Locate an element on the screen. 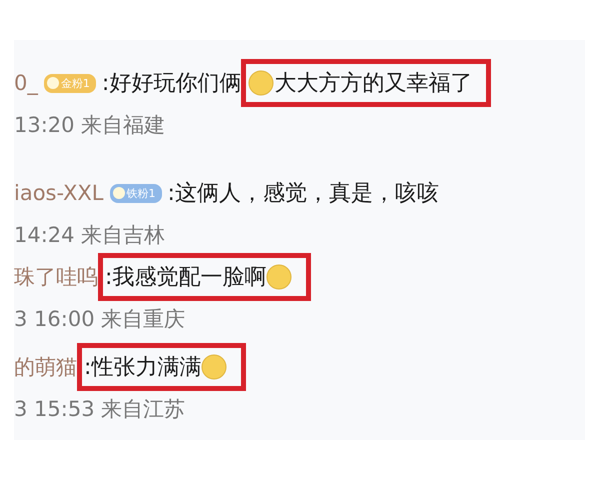  comment-text: :性张力满满 is located at coordinates (143, 368).